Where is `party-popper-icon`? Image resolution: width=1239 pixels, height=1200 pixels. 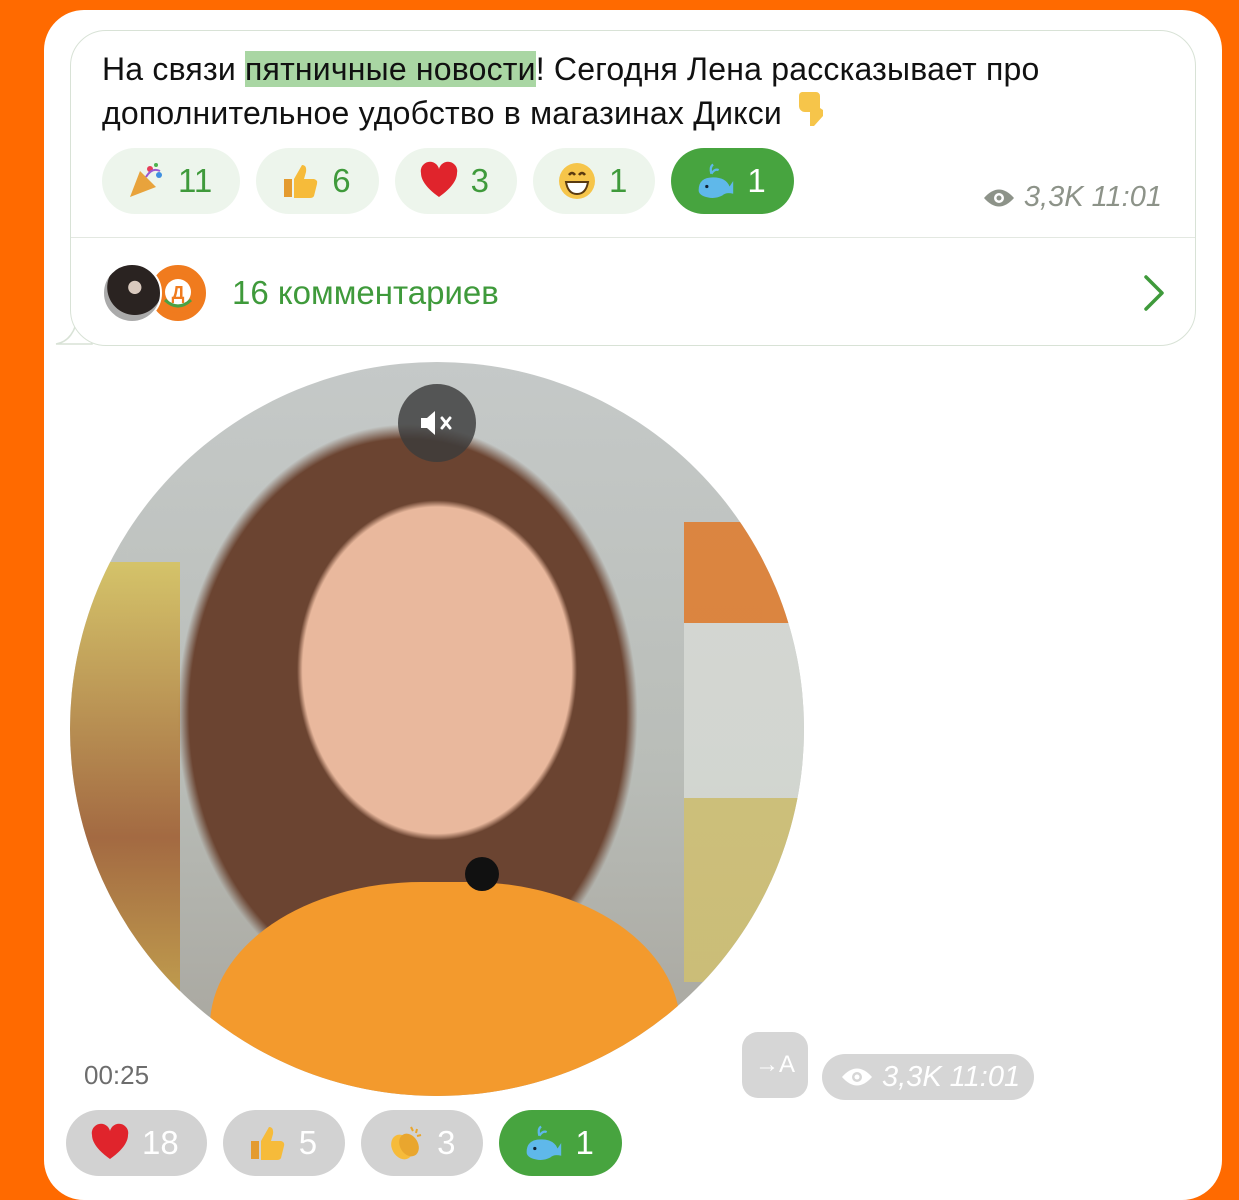 party-popper-icon is located at coordinates (146, 181).